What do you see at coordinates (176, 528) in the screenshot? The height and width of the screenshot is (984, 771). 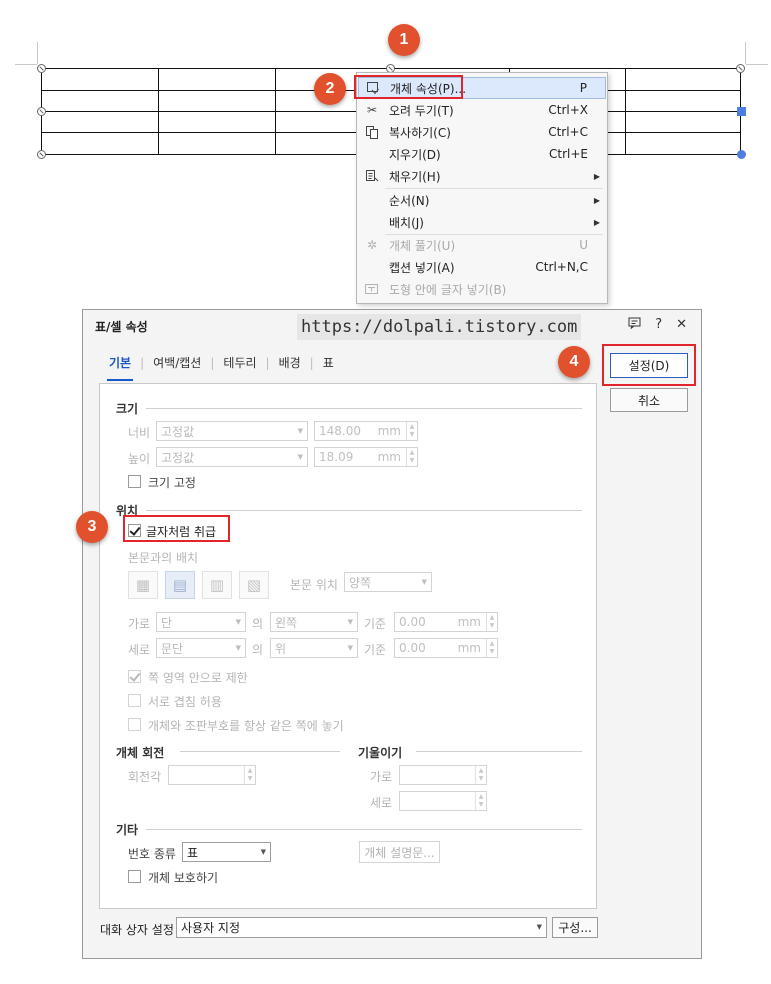 I see `highlight-box-treat-as-char` at bounding box center [176, 528].